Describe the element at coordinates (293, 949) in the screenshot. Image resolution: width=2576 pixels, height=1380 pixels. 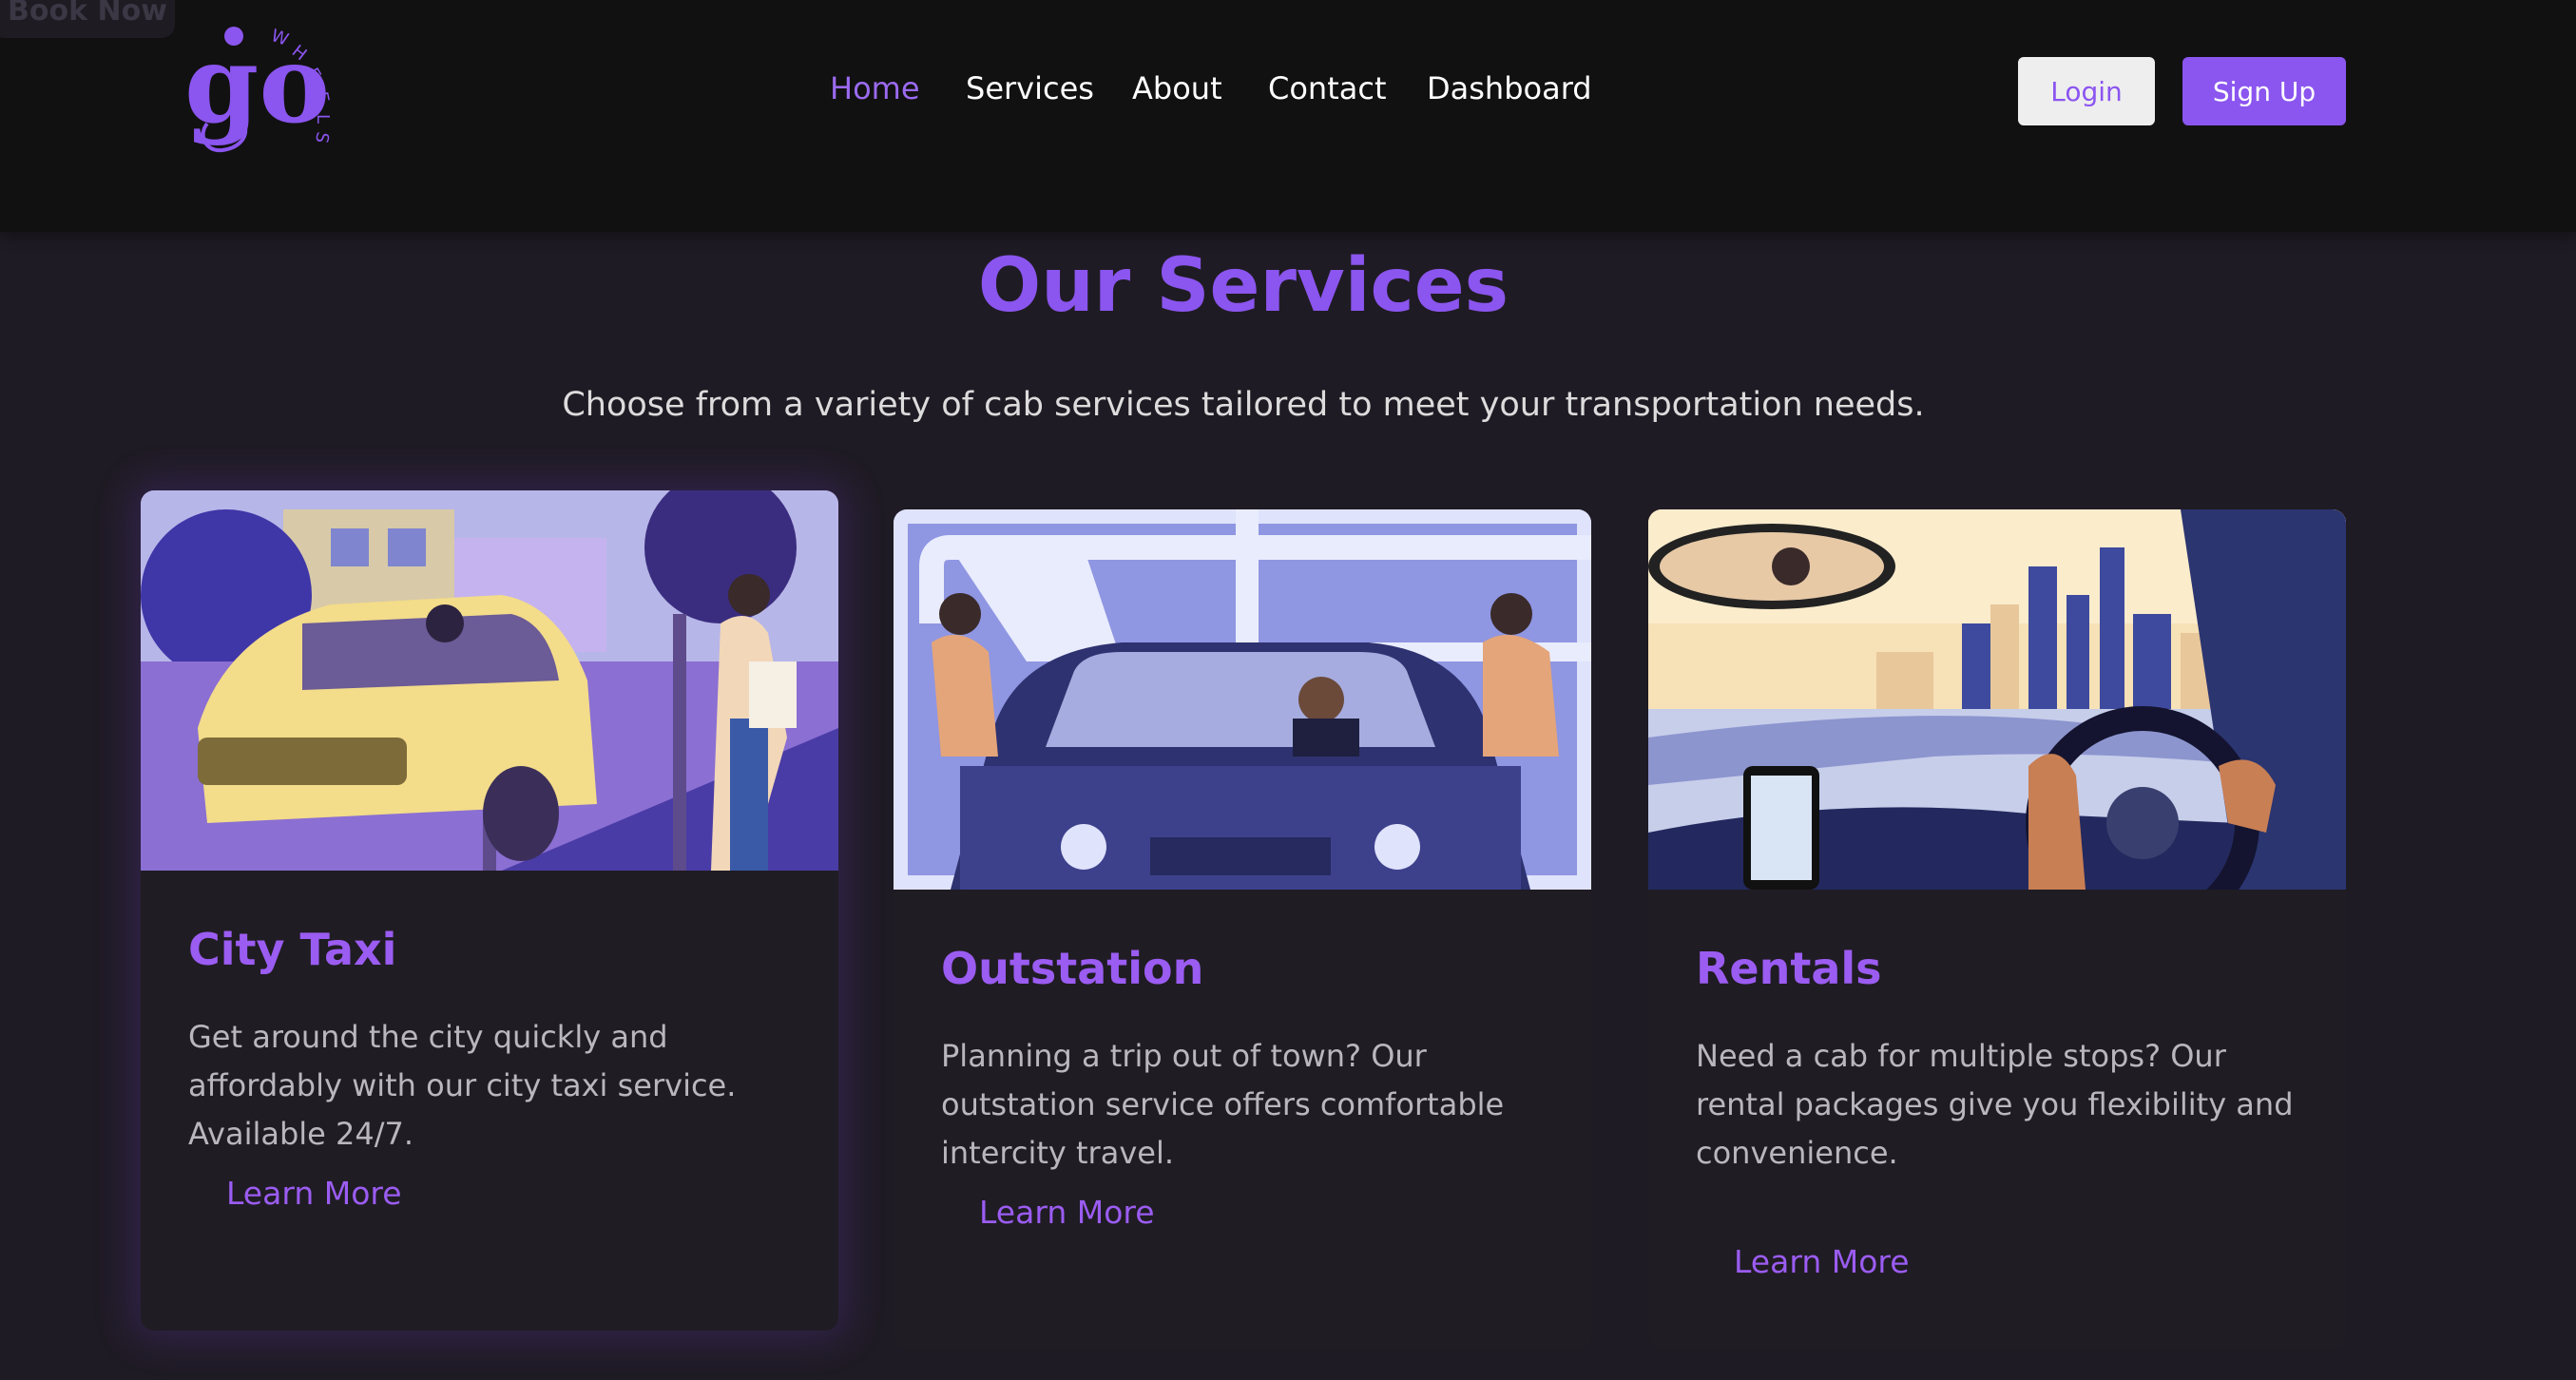
I see `card-title: City Taxi` at that location.